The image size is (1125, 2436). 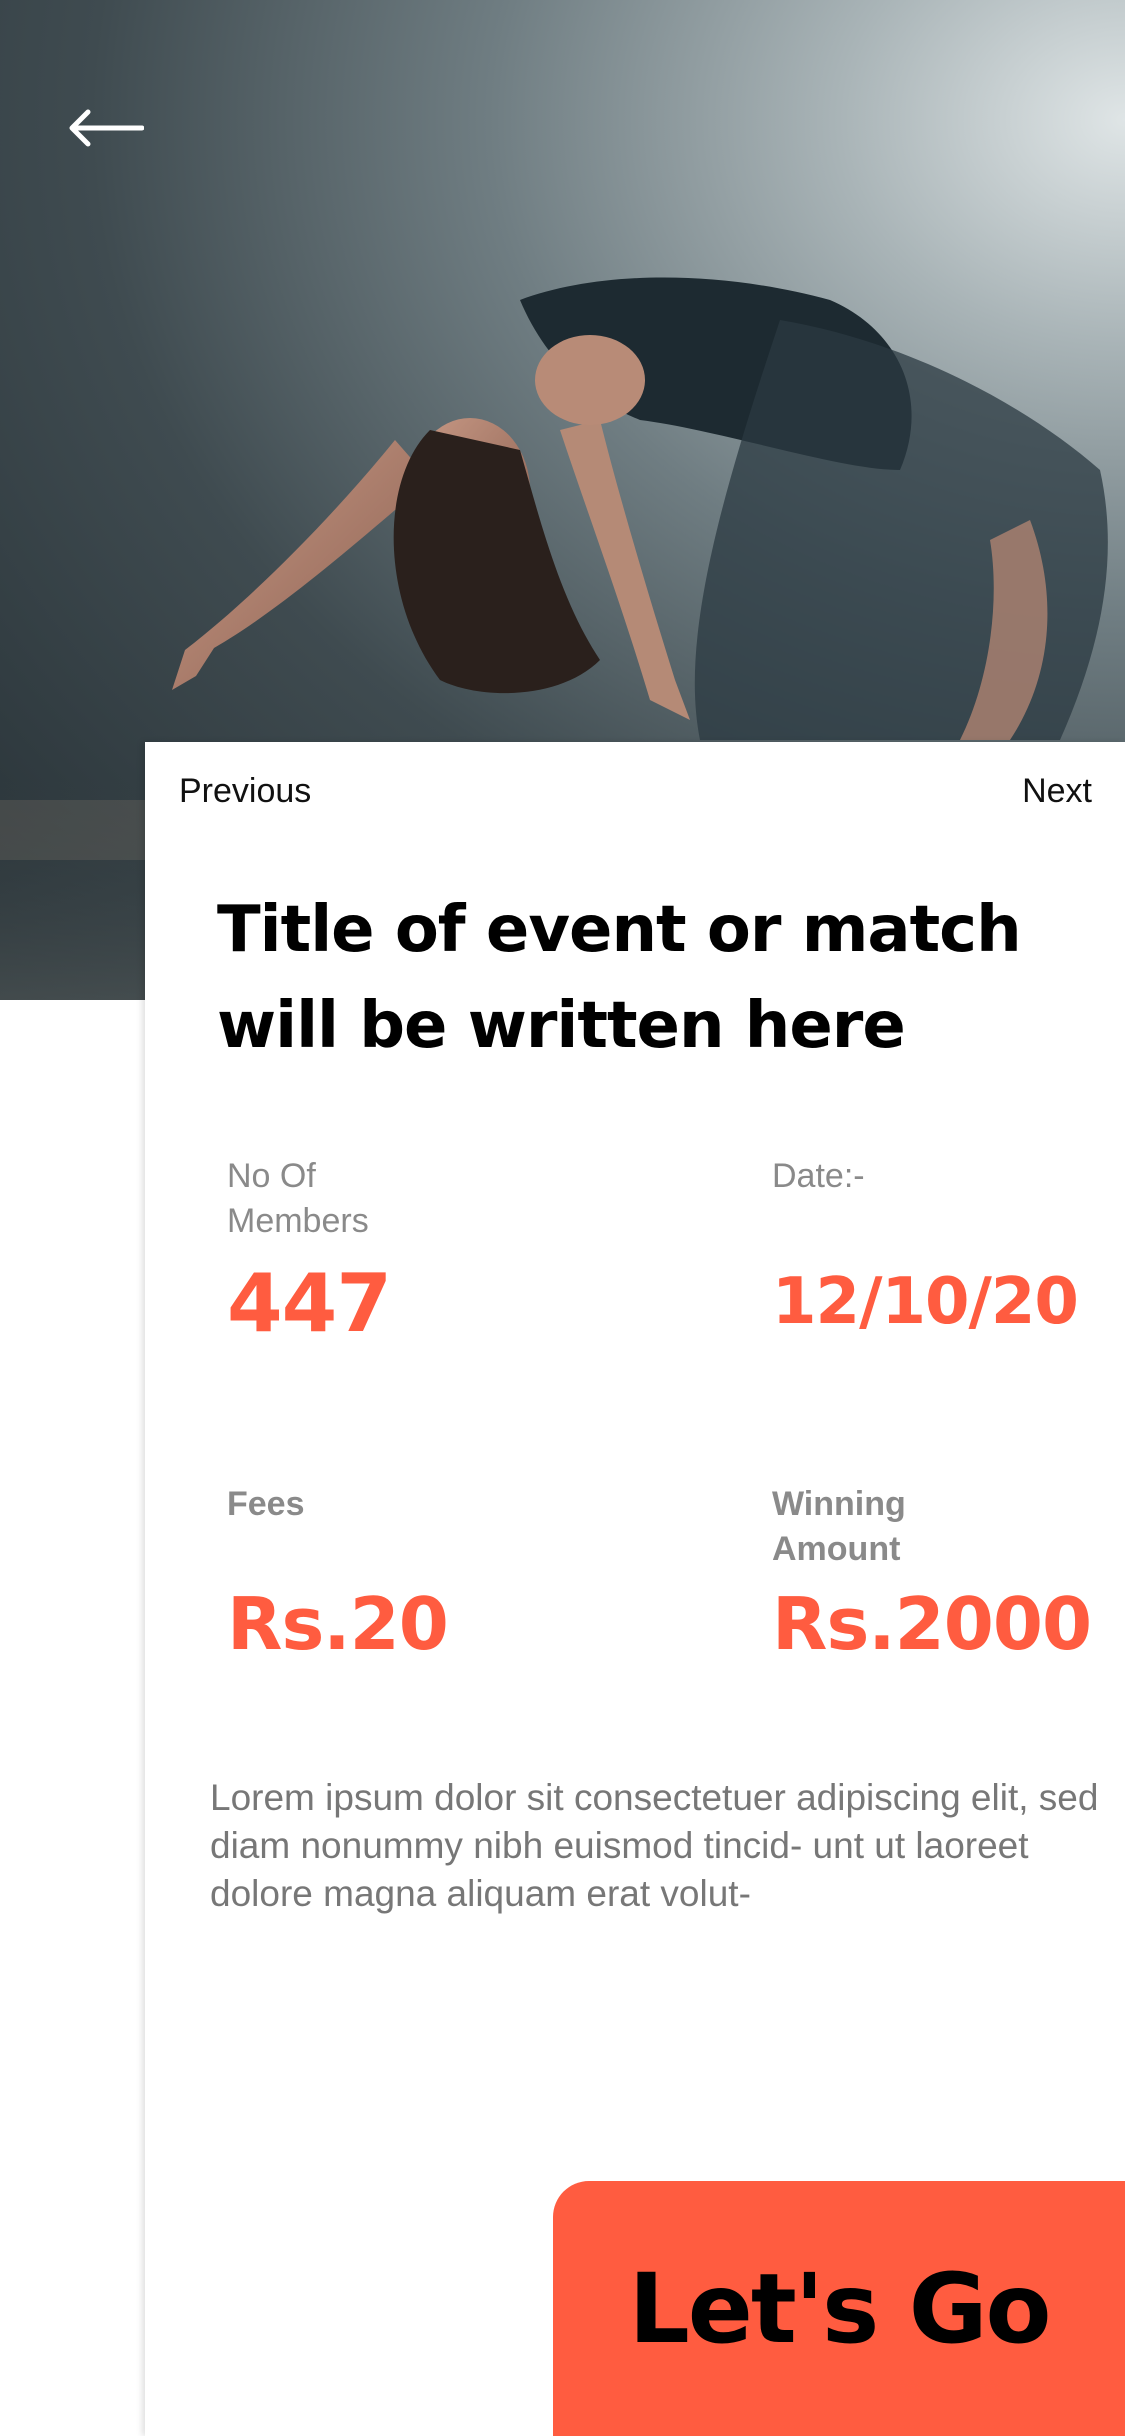 I want to click on next-button: Next, so click(x=1057, y=791).